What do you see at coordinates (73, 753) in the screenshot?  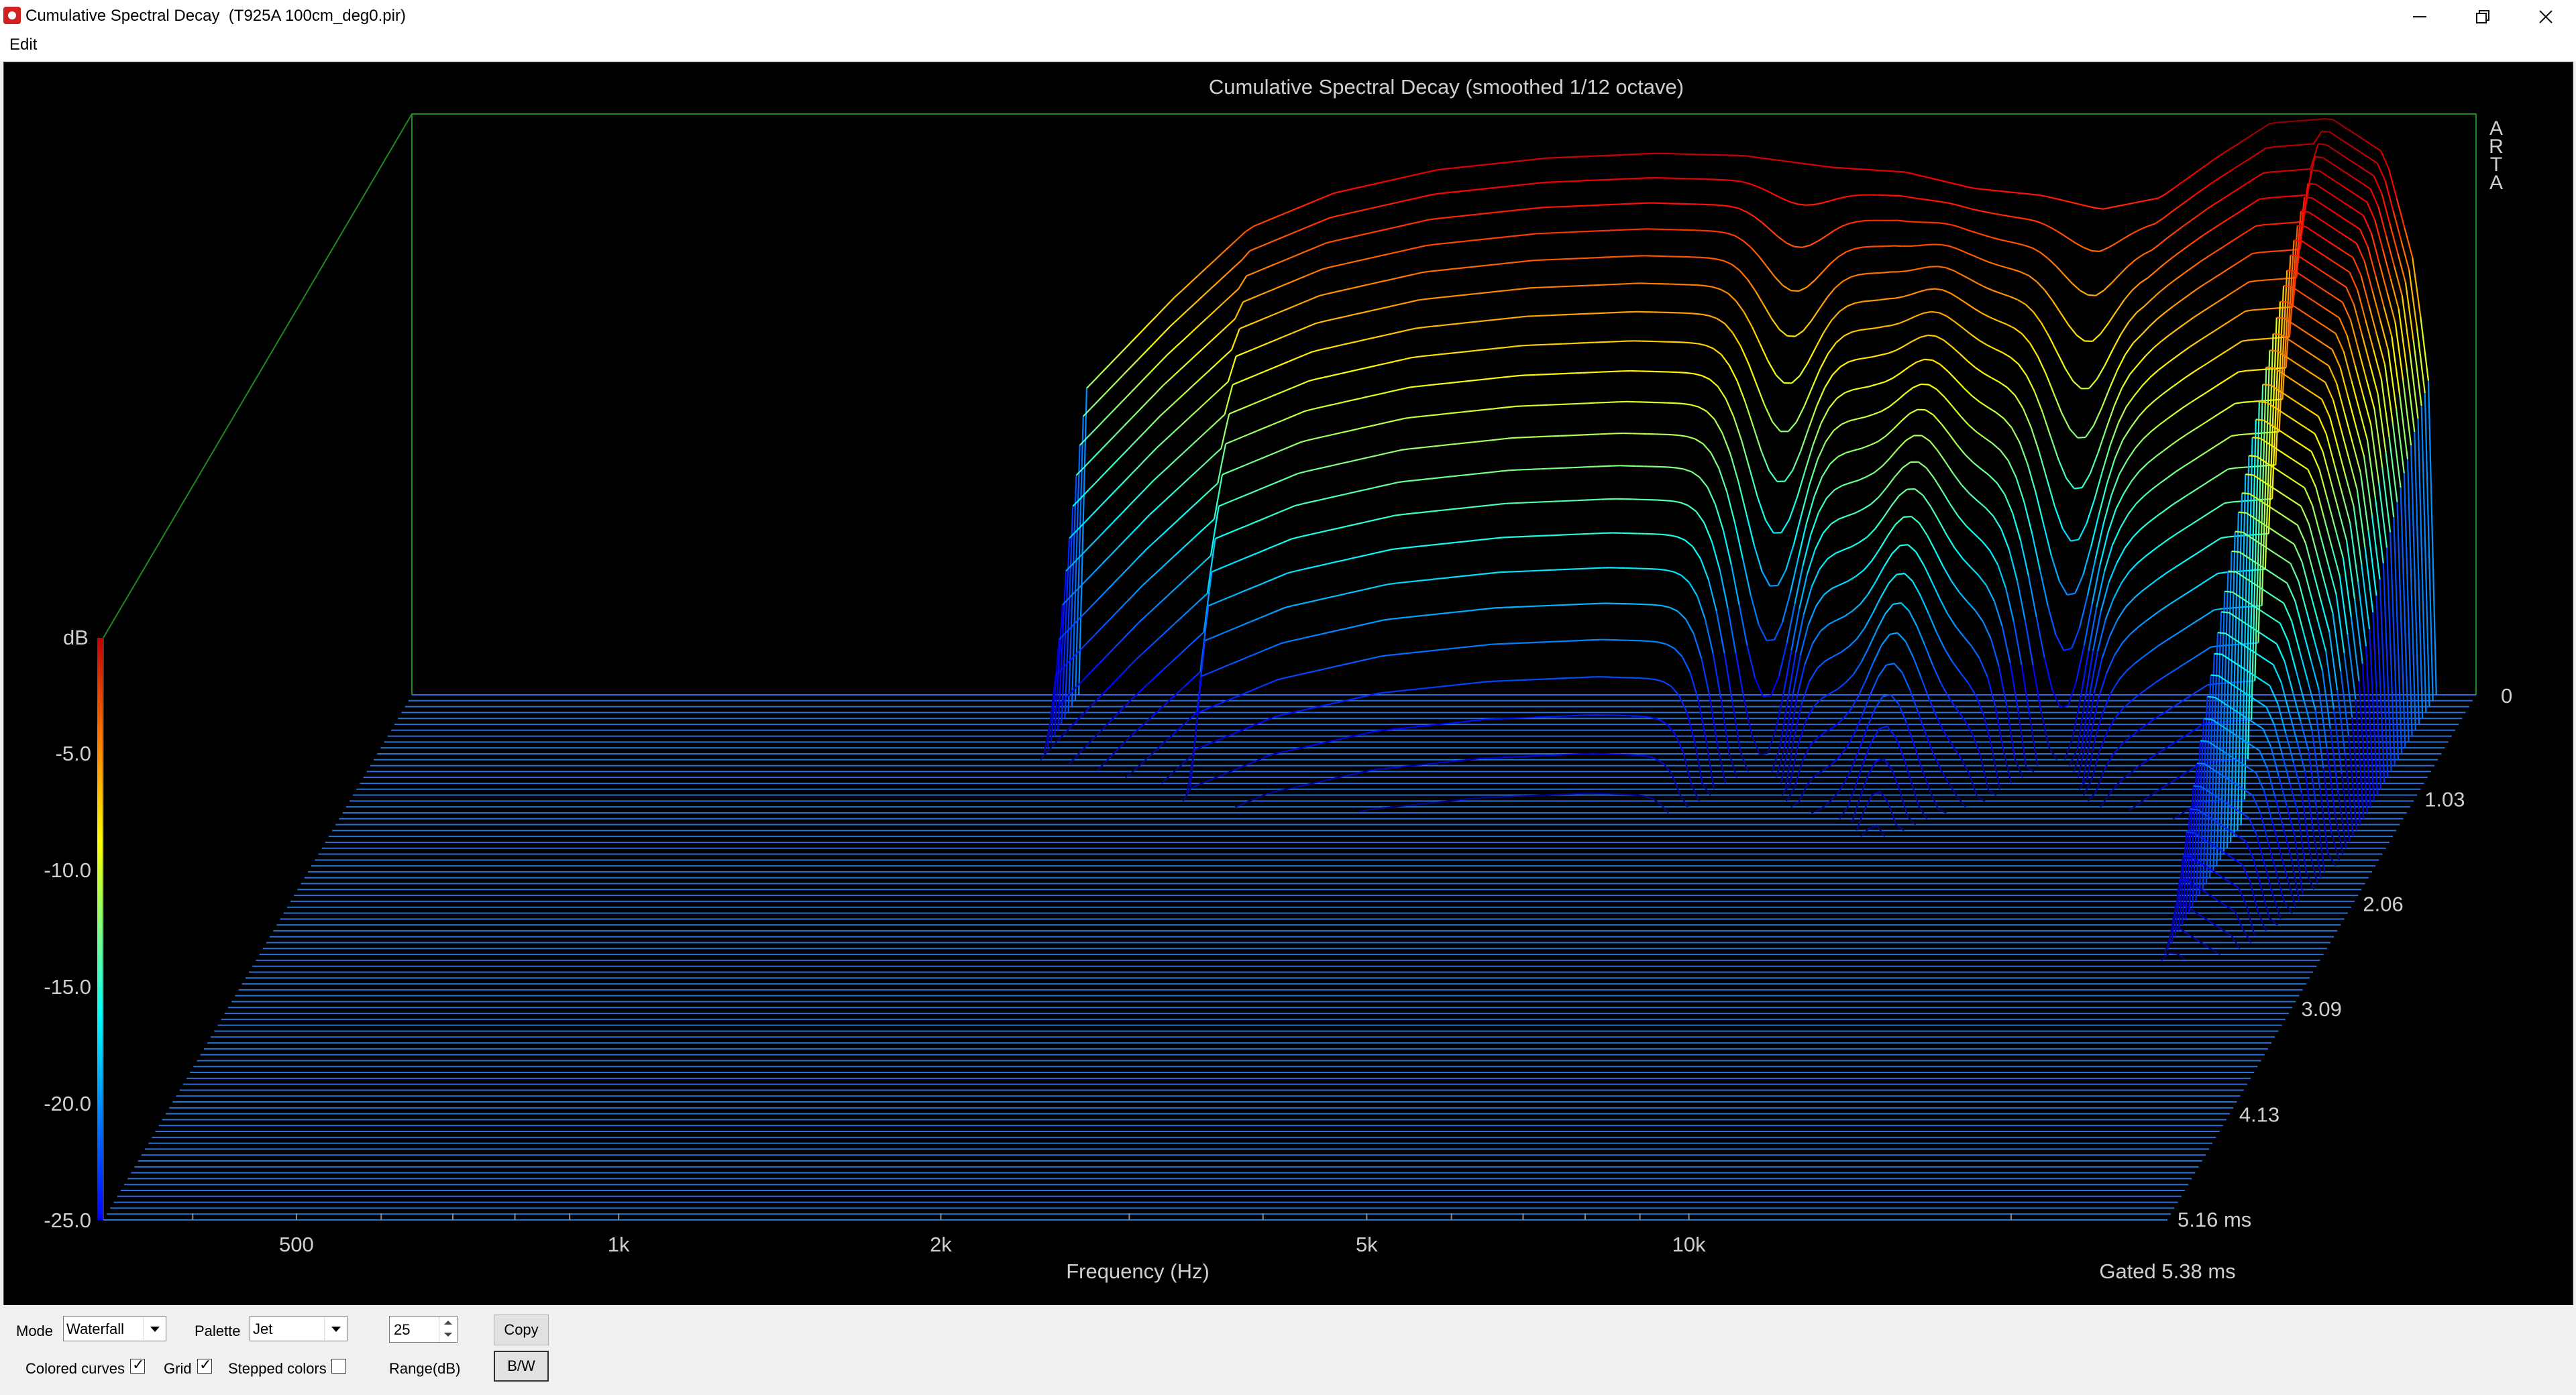 I see `z-tick-label: -5.0` at bounding box center [73, 753].